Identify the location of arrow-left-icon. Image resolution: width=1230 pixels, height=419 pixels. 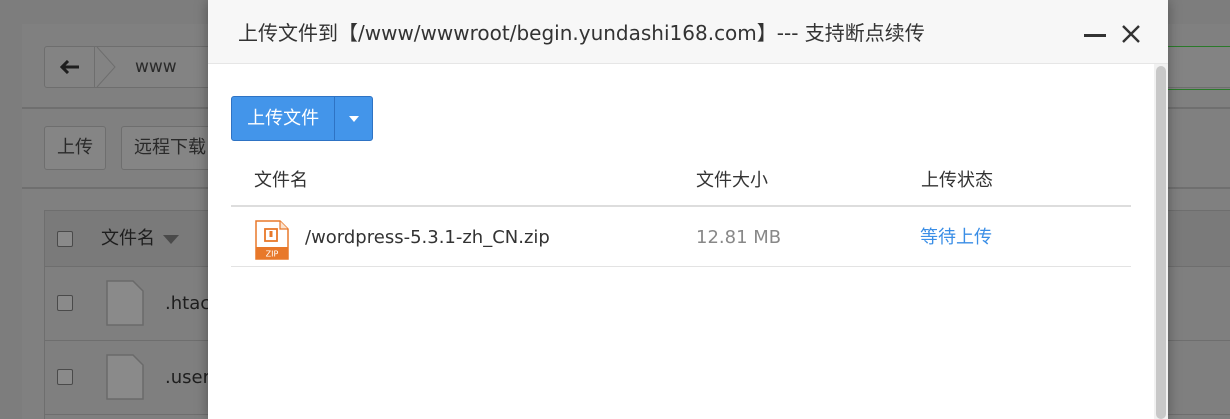
(69, 67).